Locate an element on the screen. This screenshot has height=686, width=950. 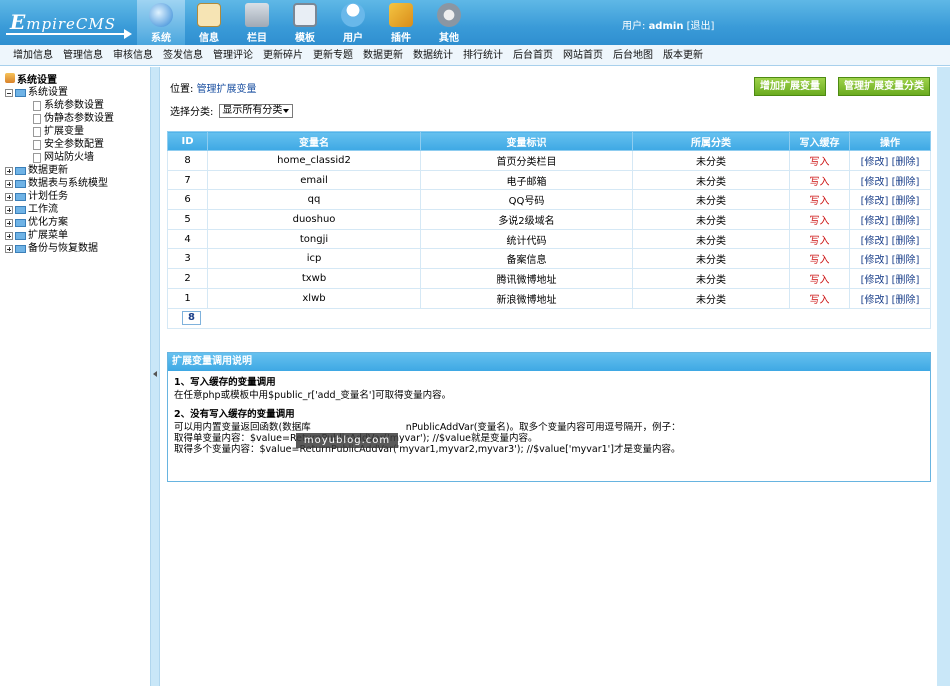
col-class: 所属分类 is located at coordinates (711, 141).